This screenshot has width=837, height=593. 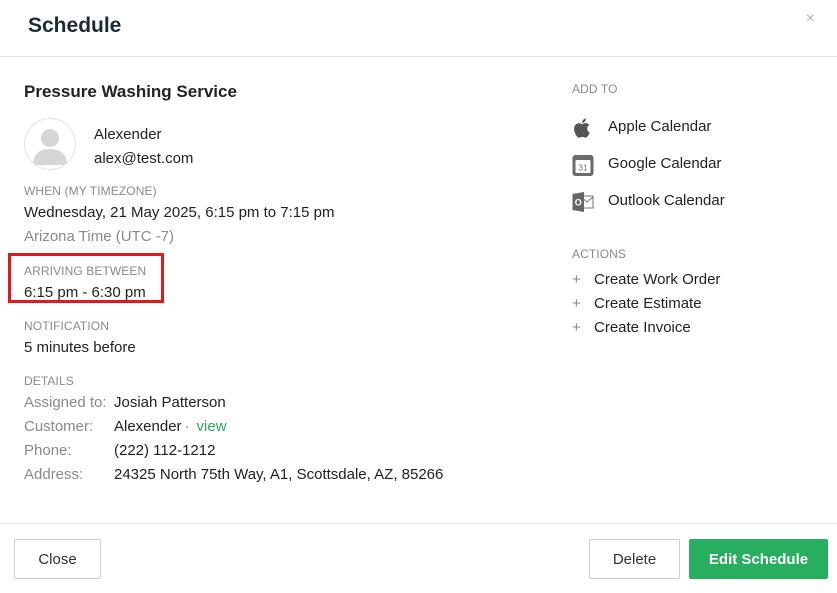 I want to click on customer-value-wrap: Alexender · view, so click(x=170, y=426).